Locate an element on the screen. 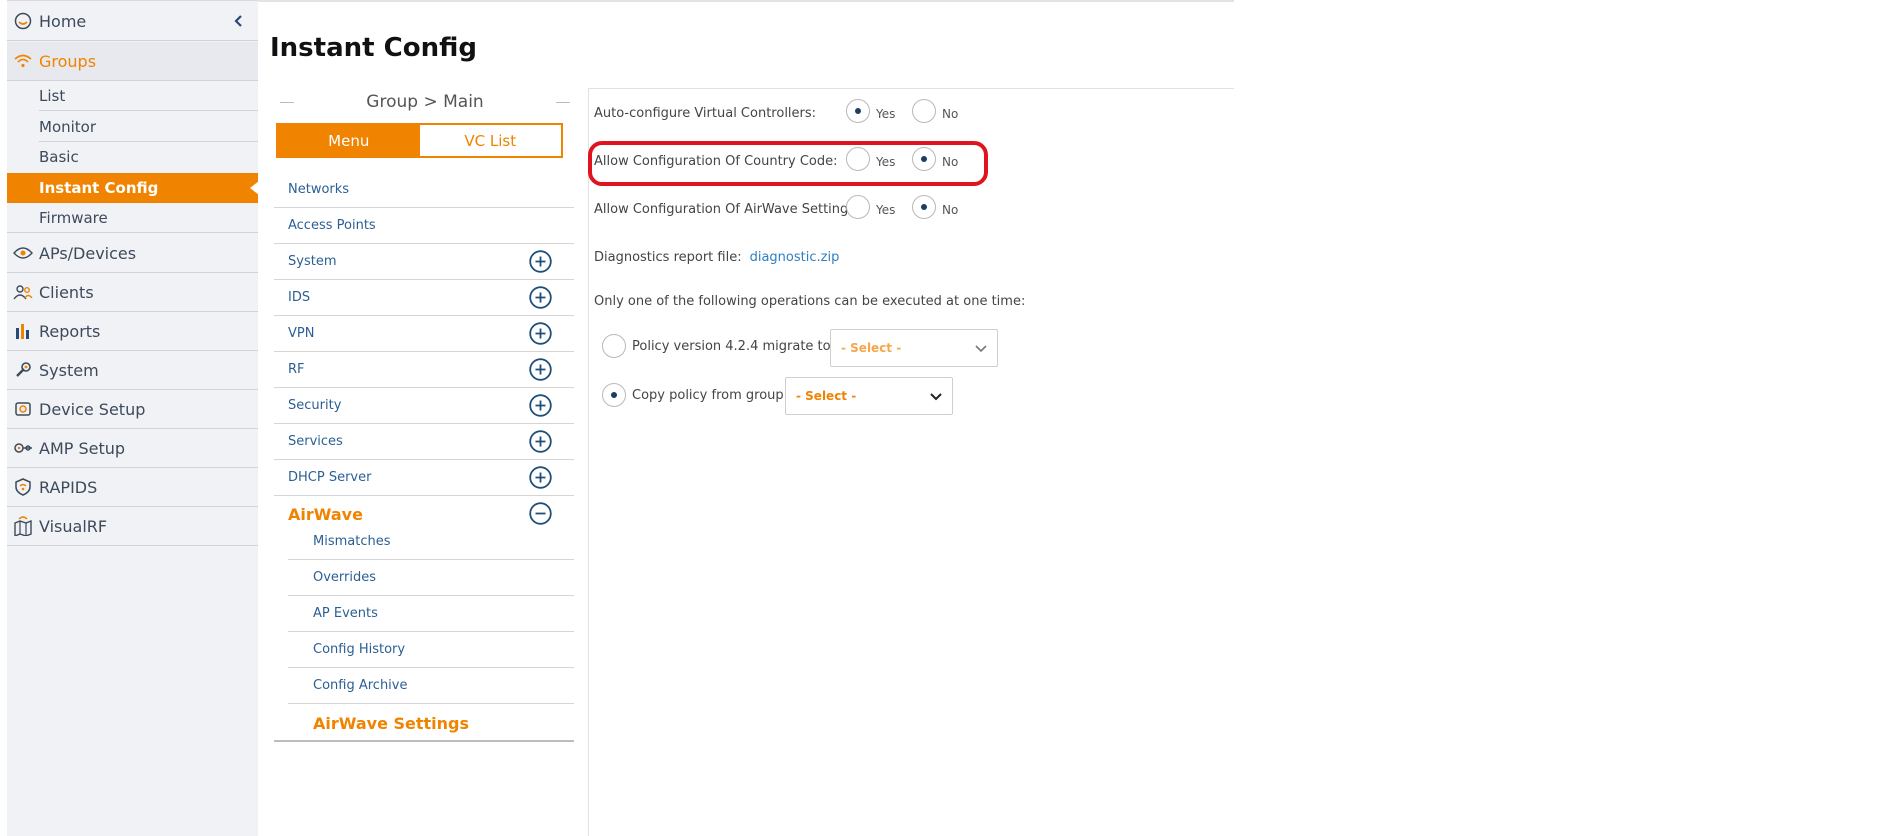 This screenshot has height=836, width=1897. breadcrumb-dash-left is located at coordinates (287, 102).